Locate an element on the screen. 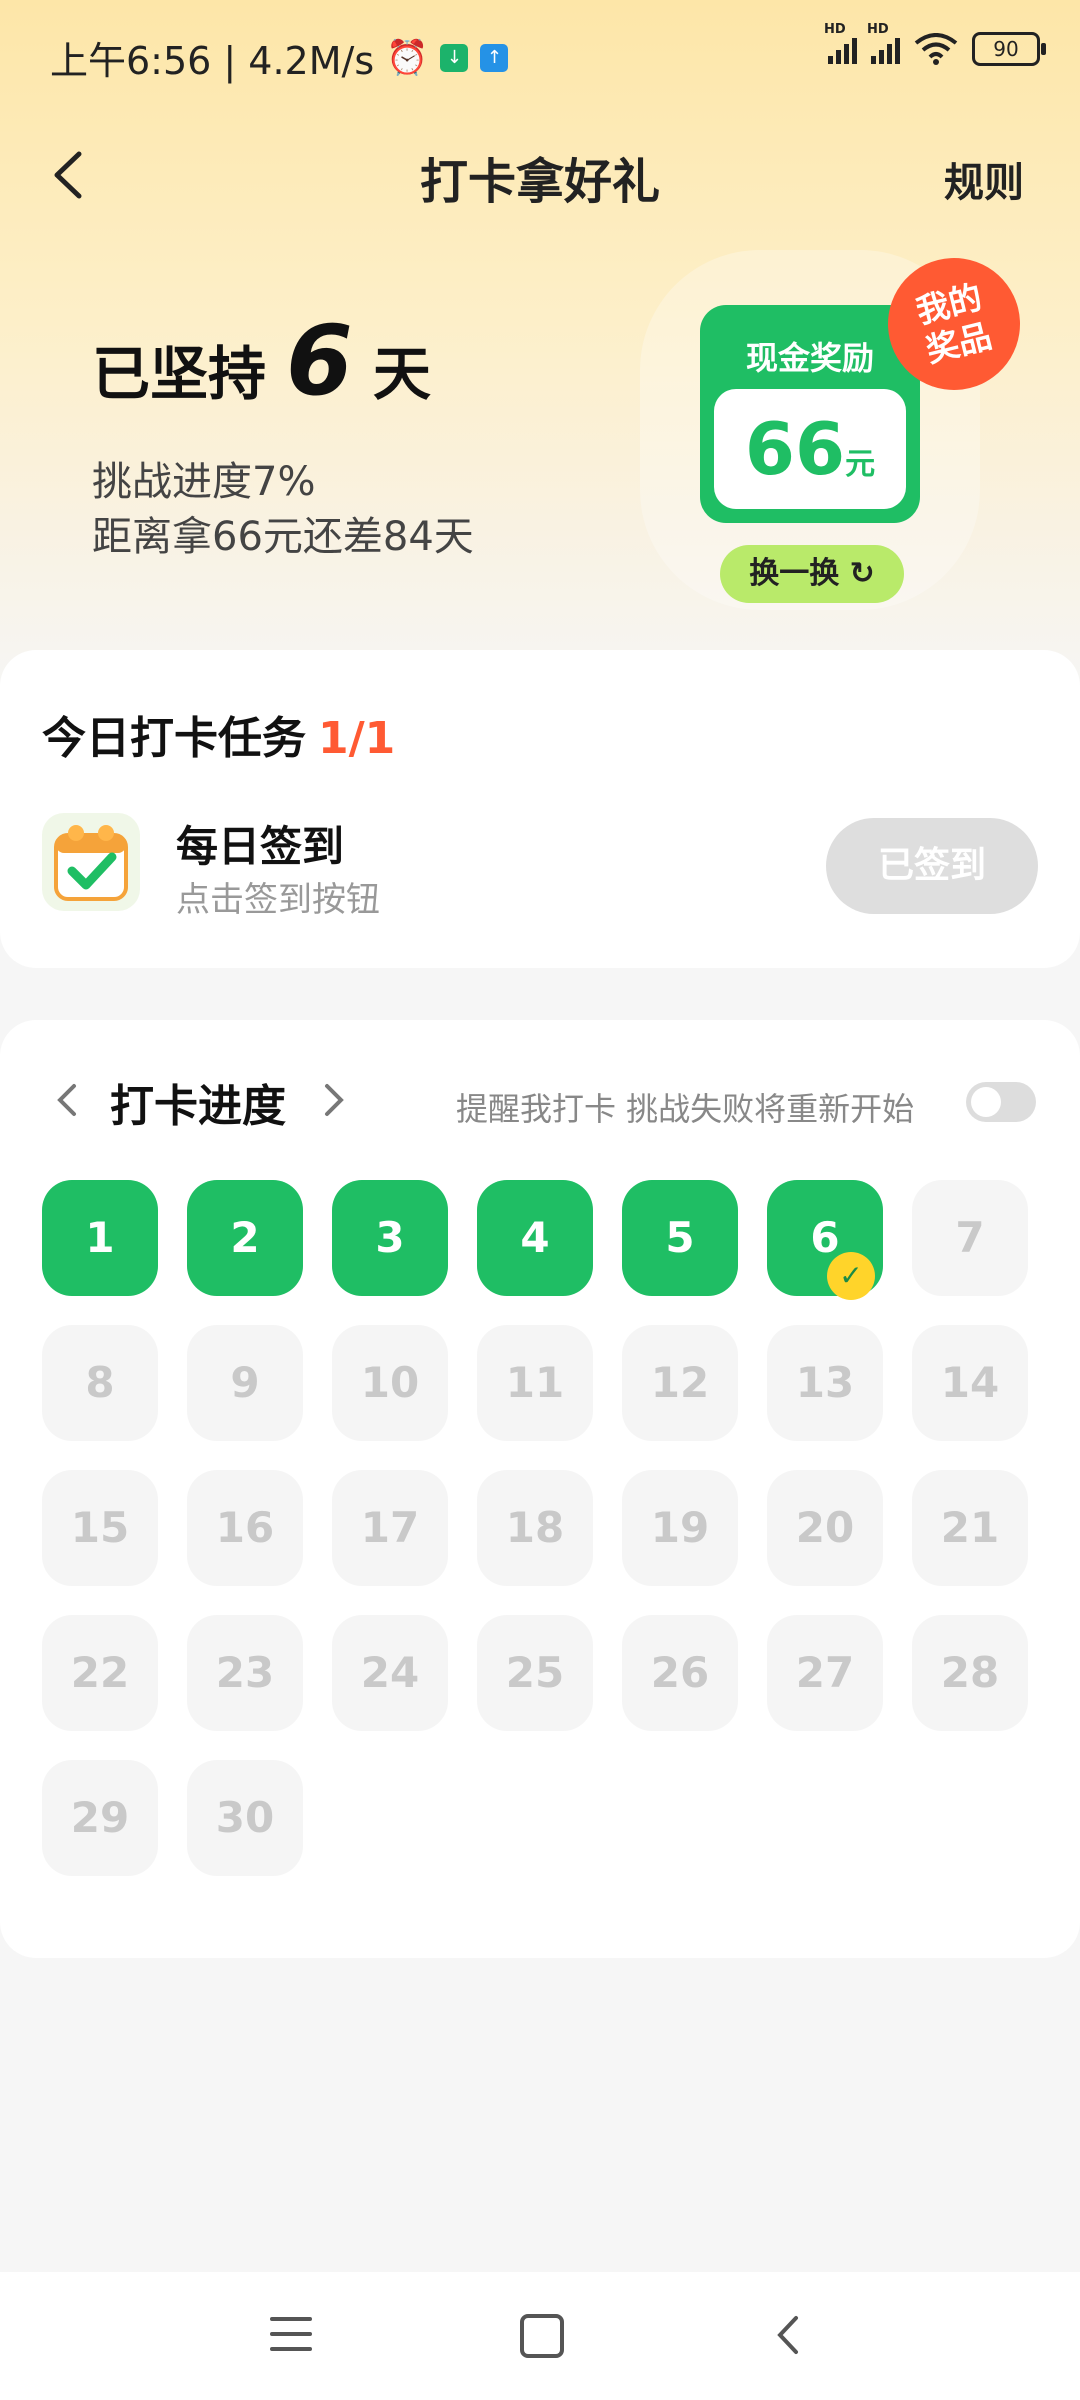  day-cell-16: 16 is located at coordinates (245, 1528).